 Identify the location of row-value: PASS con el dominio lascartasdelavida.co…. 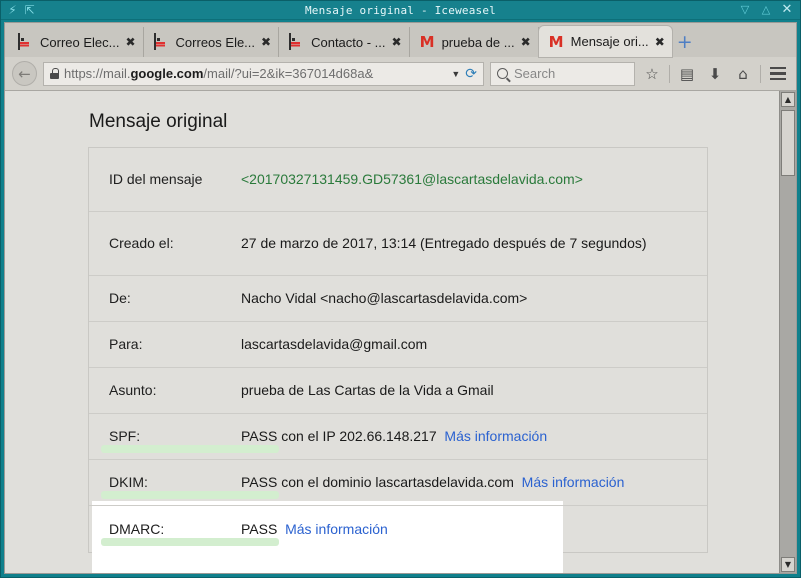
(474, 482).